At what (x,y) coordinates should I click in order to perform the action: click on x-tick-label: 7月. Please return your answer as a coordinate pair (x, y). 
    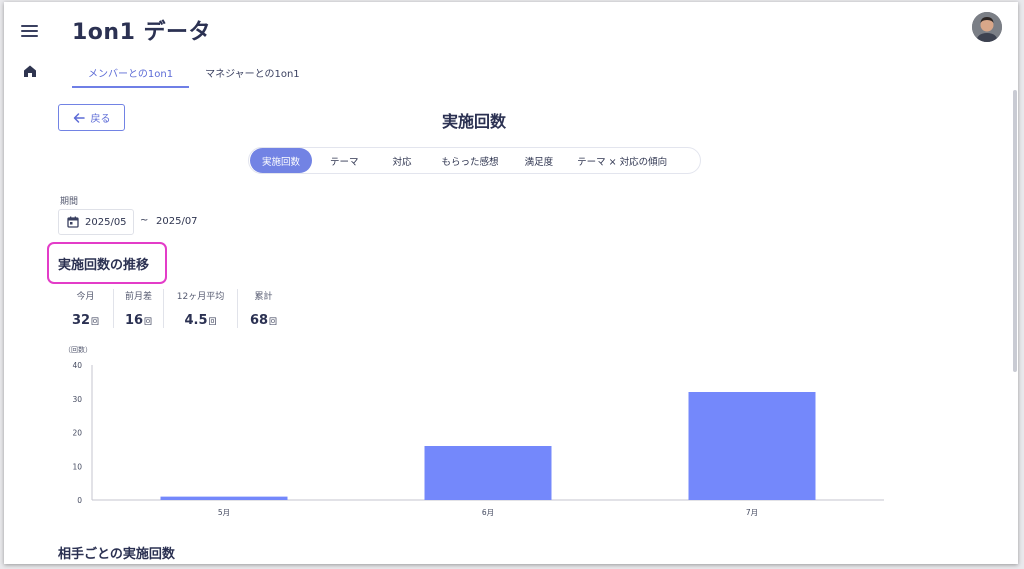
    Looking at the image, I should click on (752, 512).